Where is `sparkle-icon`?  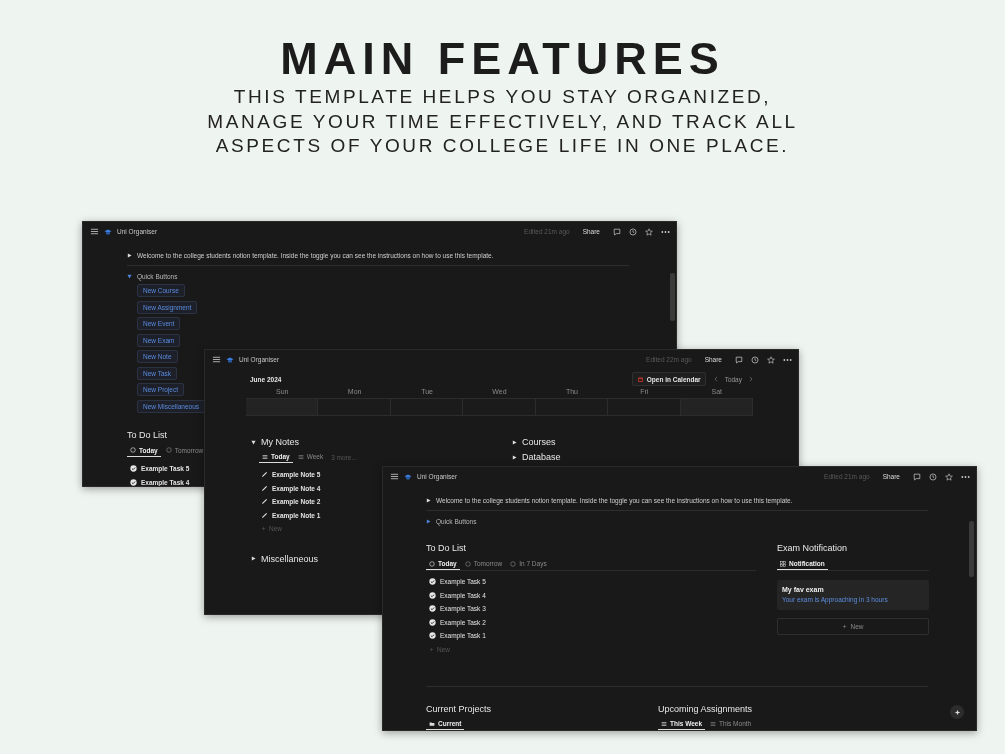 sparkle-icon is located at coordinates (957, 712).